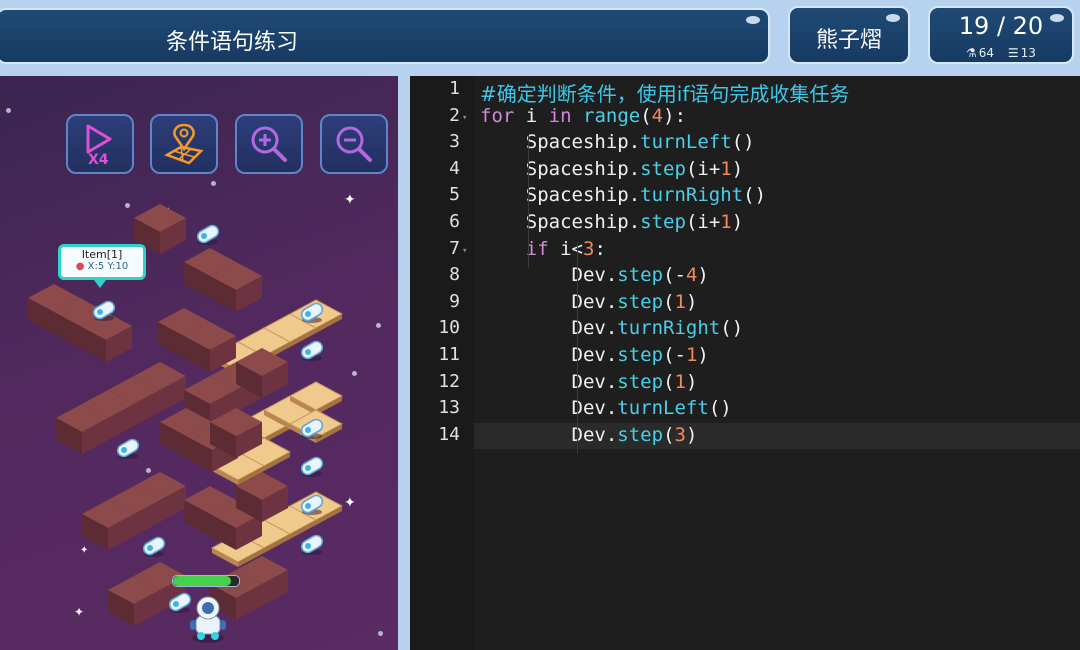 Image resolution: width=1080 pixels, height=650 pixels. Describe the element at coordinates (1001, 35) in the screenshot. I see `level-progress-panel: 19 / 20 ⚗ 64 ☰ 13` at that location.